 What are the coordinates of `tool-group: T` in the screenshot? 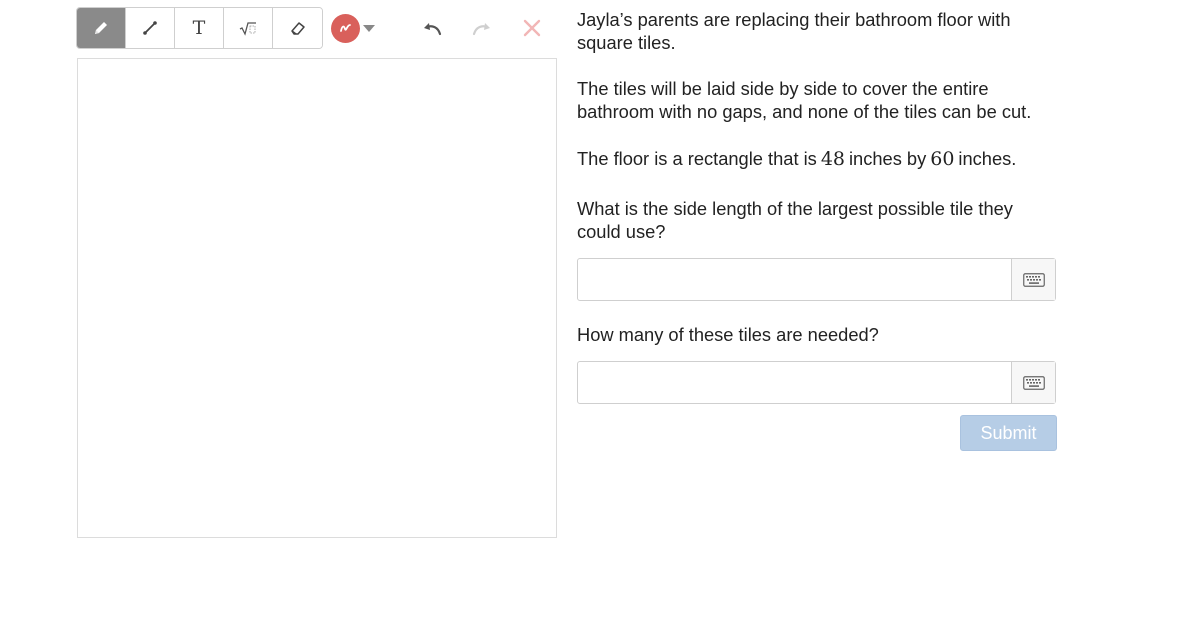 It's located at (199, 28).